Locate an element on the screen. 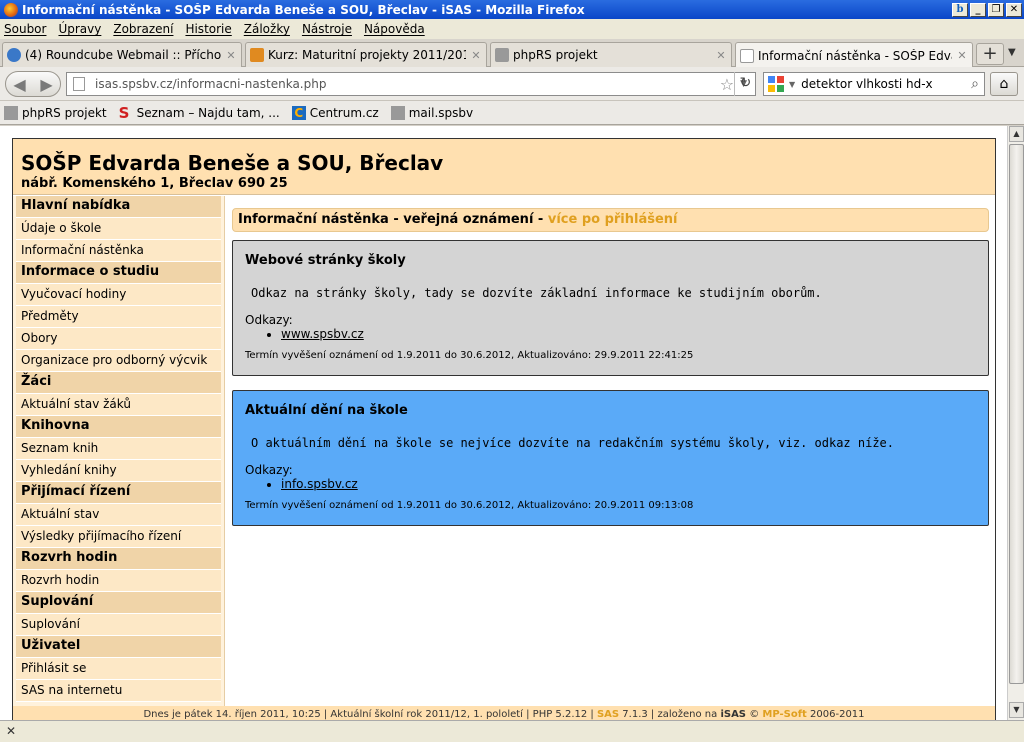 The image size is (1024, 742). sas-link: SAS is located at coordinates (608, 714).